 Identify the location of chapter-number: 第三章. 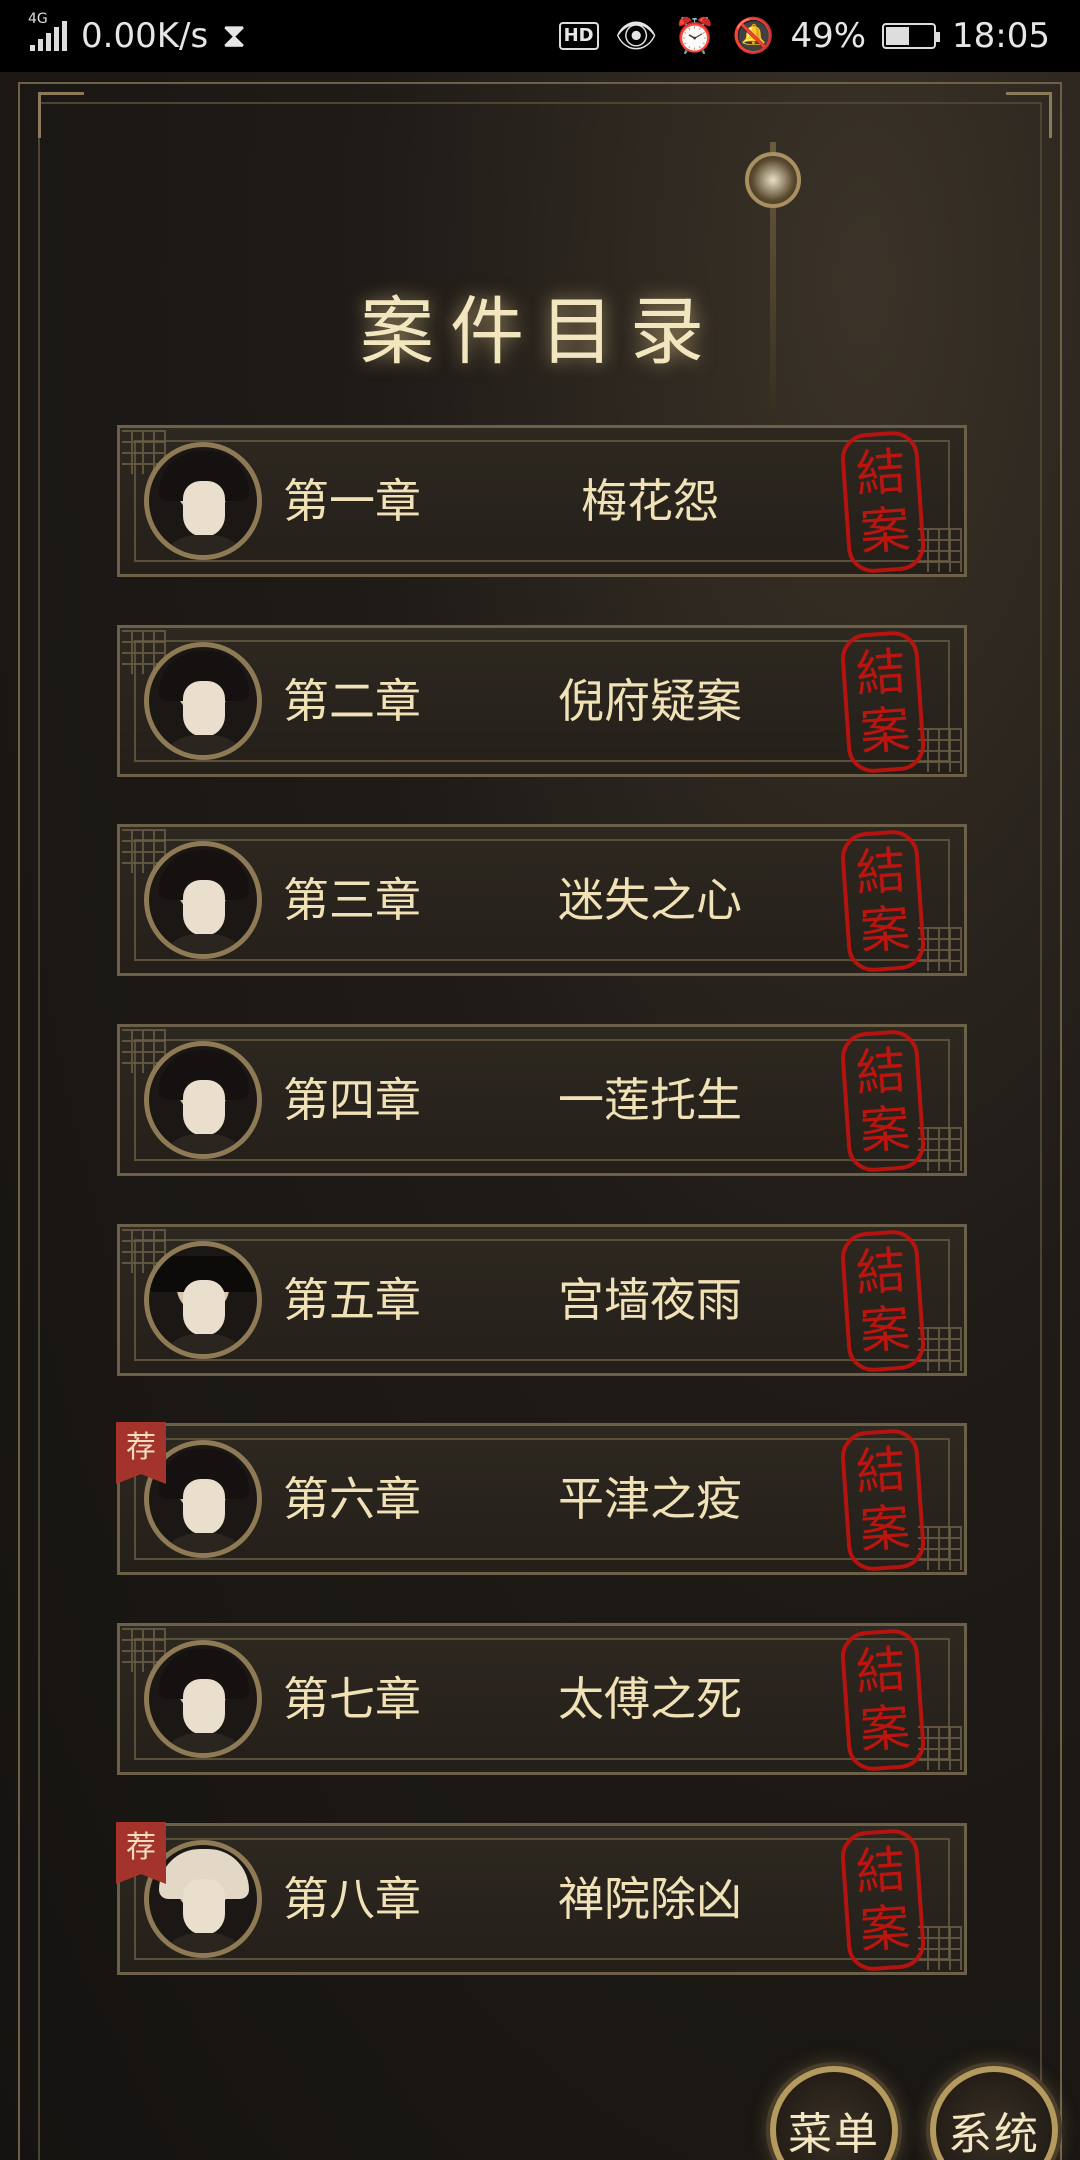
(352, 900).